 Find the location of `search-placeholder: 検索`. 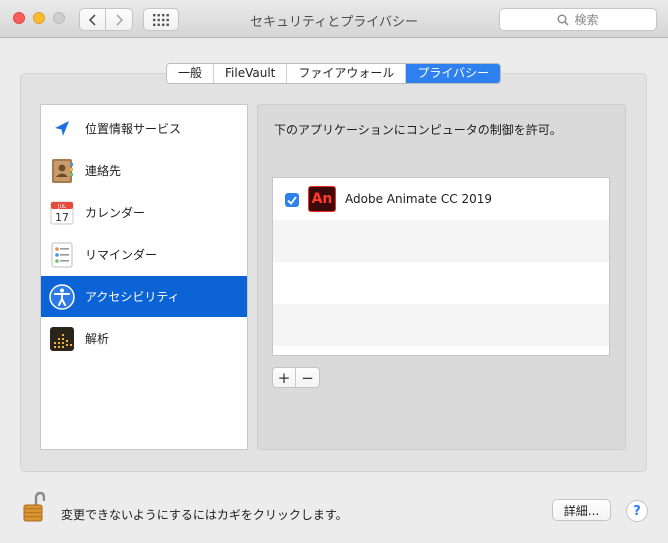

search-placeholder: 検索 is located at coordinates (586, 20).